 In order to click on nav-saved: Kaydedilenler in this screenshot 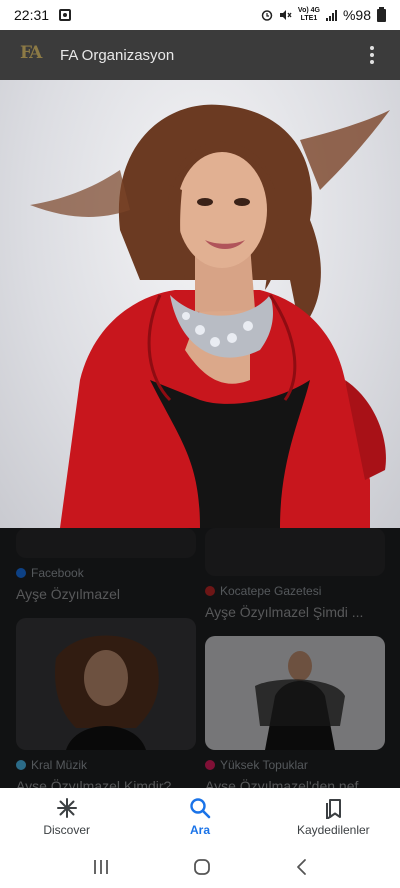, I will do `click(333, 817)`.